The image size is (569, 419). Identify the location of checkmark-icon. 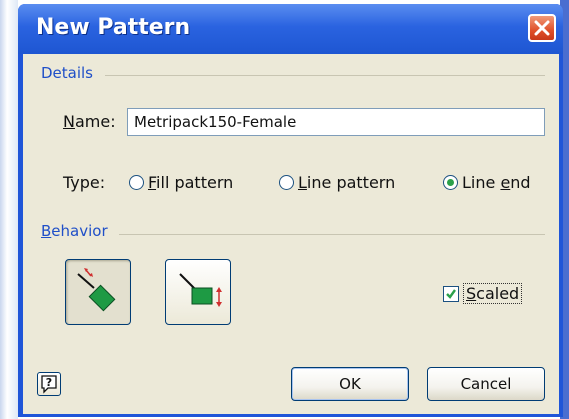
(451, 294).